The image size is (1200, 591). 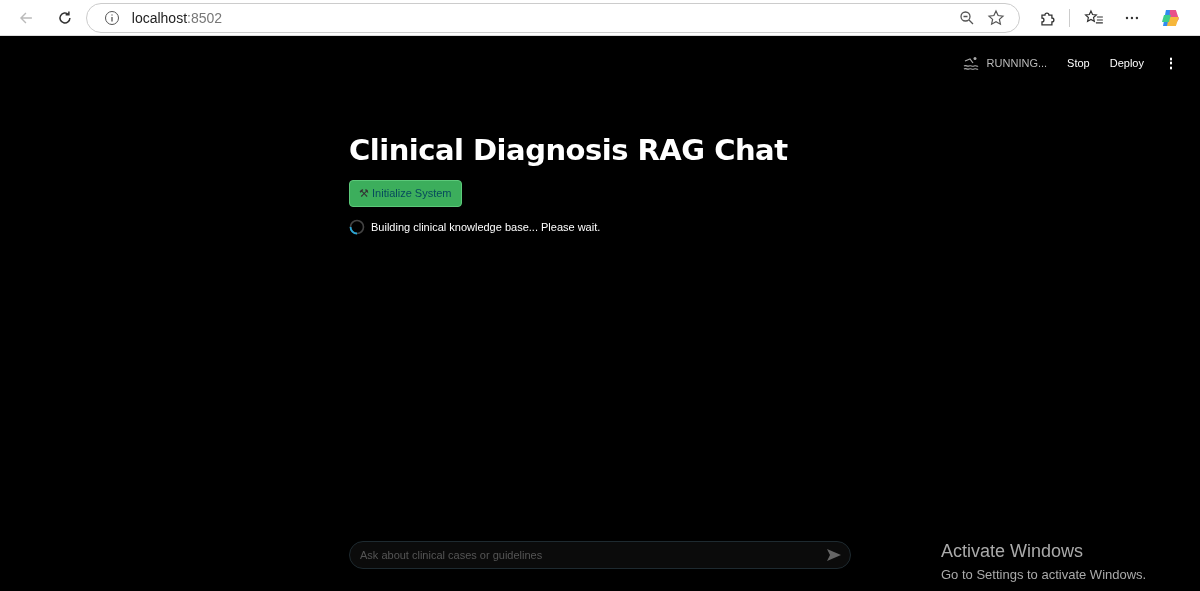 I want to click on star-icon, so click(x=995, y=17).